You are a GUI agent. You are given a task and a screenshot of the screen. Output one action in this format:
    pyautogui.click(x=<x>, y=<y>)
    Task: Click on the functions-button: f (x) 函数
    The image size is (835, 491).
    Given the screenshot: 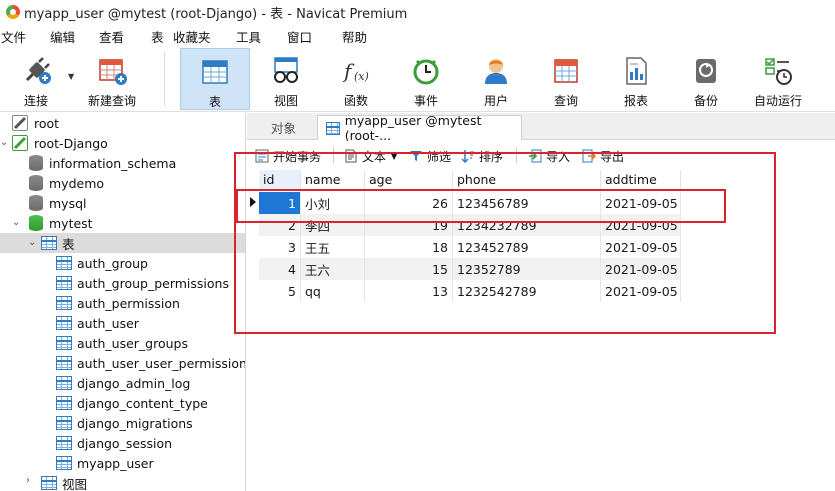 What is the action you would take?
    pyautogui.click(x=356, y=79)
    